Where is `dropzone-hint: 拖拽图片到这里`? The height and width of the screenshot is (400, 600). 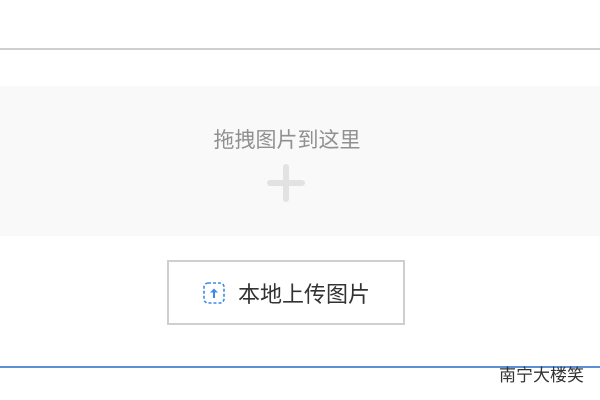 dropzone-hint: 拖拽图片到这里 is located at coordinates (287, 140).